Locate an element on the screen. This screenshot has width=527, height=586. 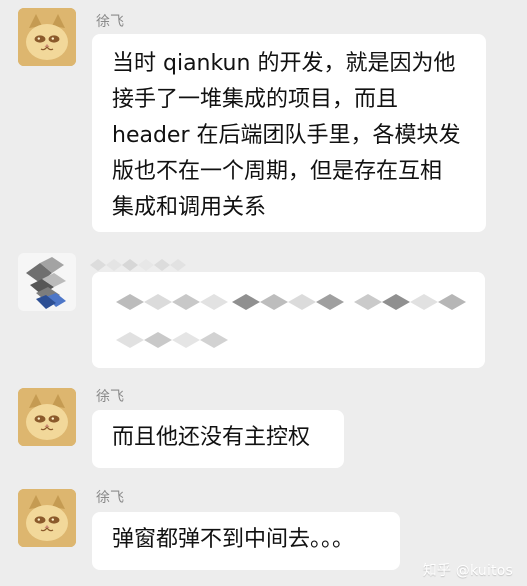
watermark: 知乎 @kuitos is located at coordinates (467, 571).